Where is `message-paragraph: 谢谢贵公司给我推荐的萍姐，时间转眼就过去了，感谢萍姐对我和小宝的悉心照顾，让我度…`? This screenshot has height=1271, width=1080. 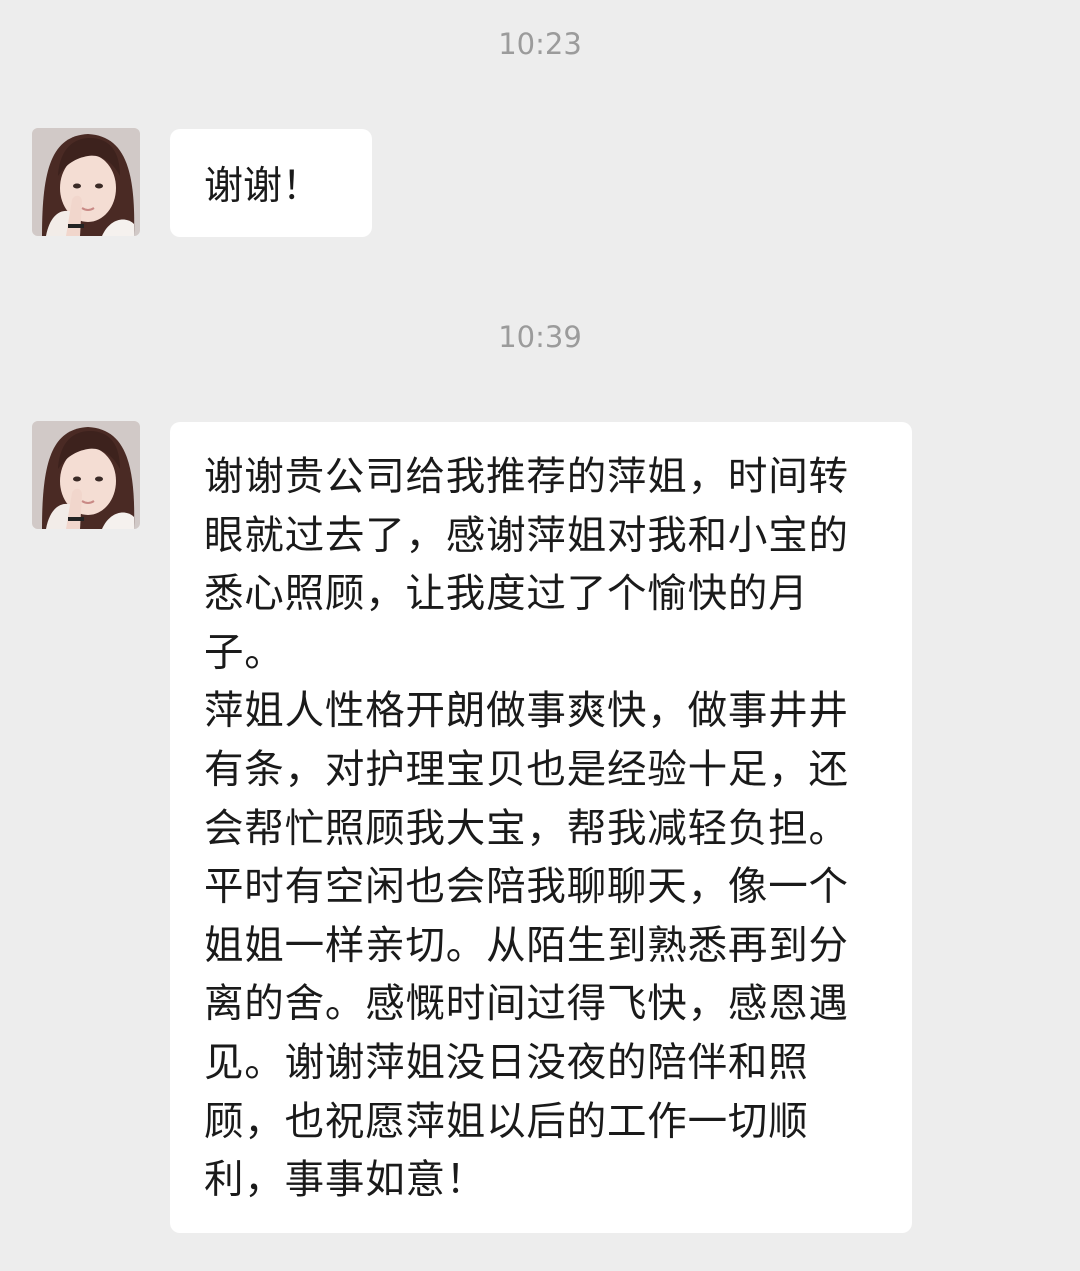 message-paragraph: 谢谢贵公司给我推荐的萍姐，时间转眼就过去了，感谢萍姐对我和小宝的悉心照顾，让我度… is located at coordinates (526, 565).